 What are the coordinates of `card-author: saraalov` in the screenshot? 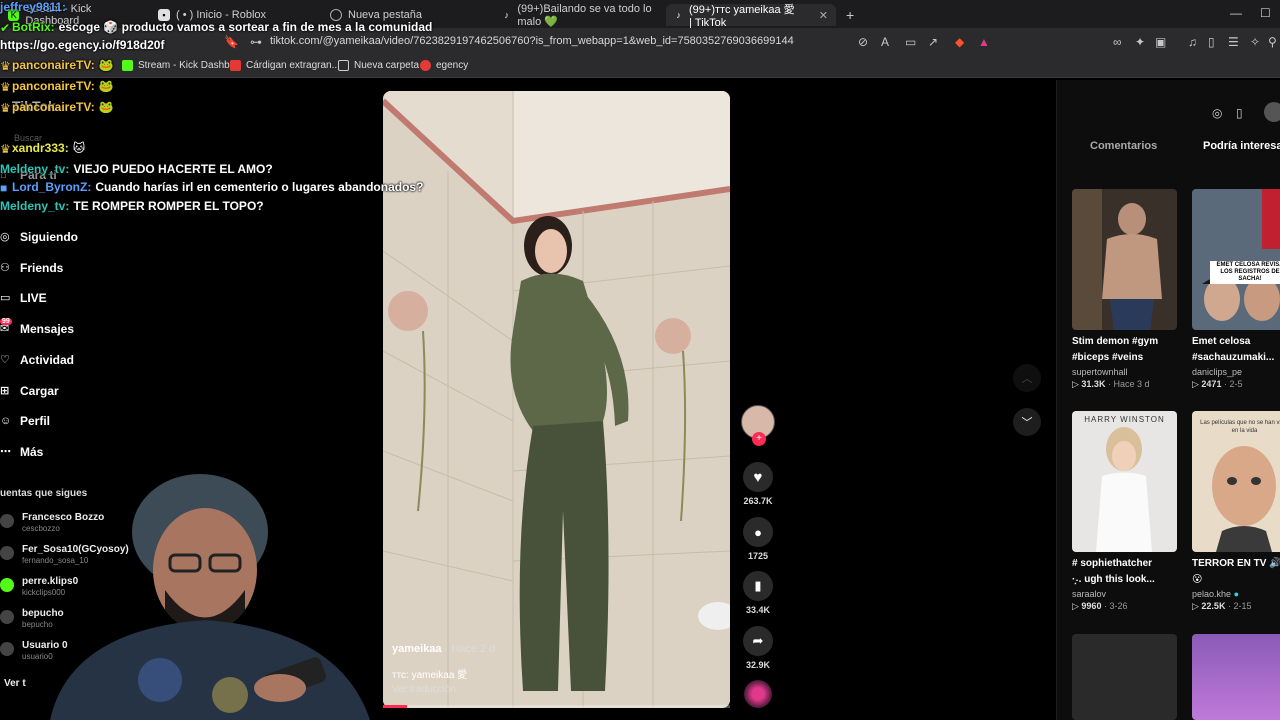 It's located at (1089, 594).